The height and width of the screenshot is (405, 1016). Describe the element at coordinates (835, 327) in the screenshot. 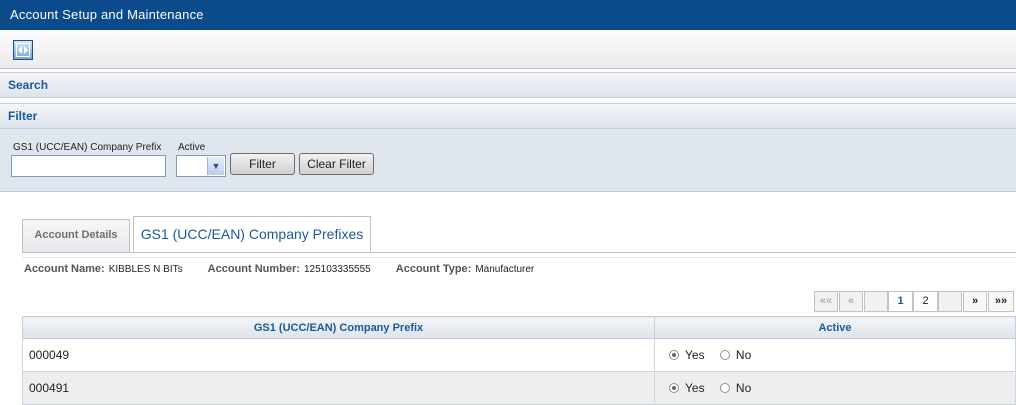

I see `column-header-active: Active` at that location.